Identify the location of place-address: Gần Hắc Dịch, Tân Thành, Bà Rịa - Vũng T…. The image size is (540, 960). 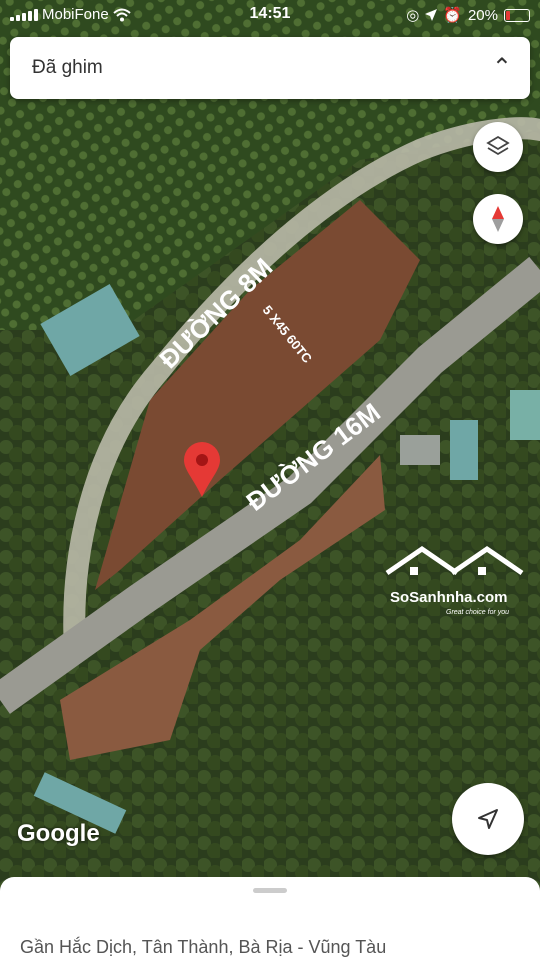
(203, 947).